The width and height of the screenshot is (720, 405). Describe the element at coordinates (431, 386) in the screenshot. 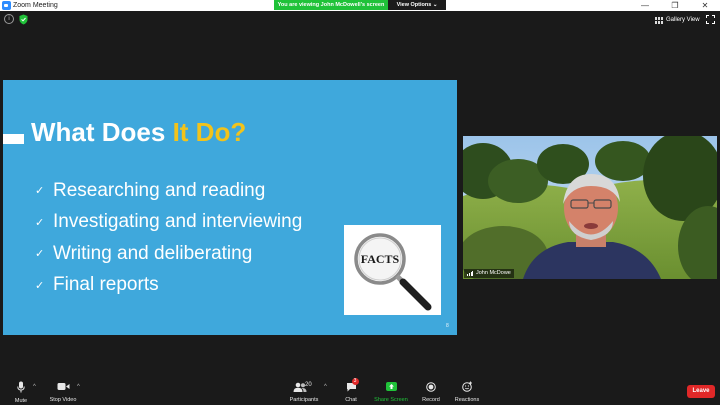

I see `record-icon` at that location.